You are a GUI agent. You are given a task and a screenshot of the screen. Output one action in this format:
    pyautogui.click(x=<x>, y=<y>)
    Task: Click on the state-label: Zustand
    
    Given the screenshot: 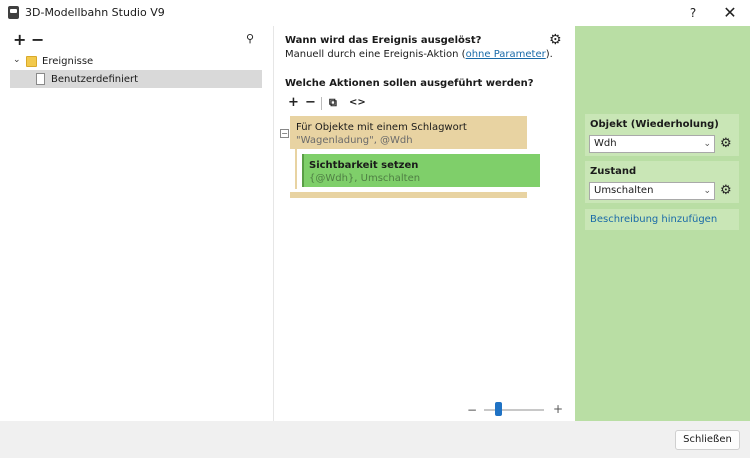 What is the action you would take?
    pyautogui.click(x=613, y=171)
    